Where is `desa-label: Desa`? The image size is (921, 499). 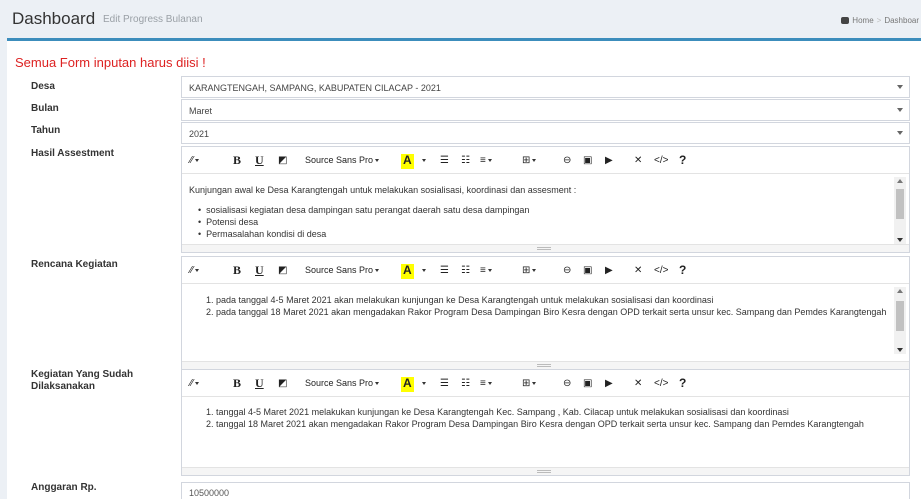 desa-label: Desa is located at coordinates (43, 86).